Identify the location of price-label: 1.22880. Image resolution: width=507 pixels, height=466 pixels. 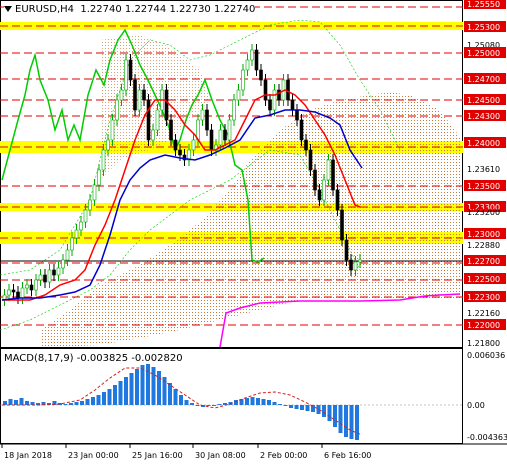
(483, 245).